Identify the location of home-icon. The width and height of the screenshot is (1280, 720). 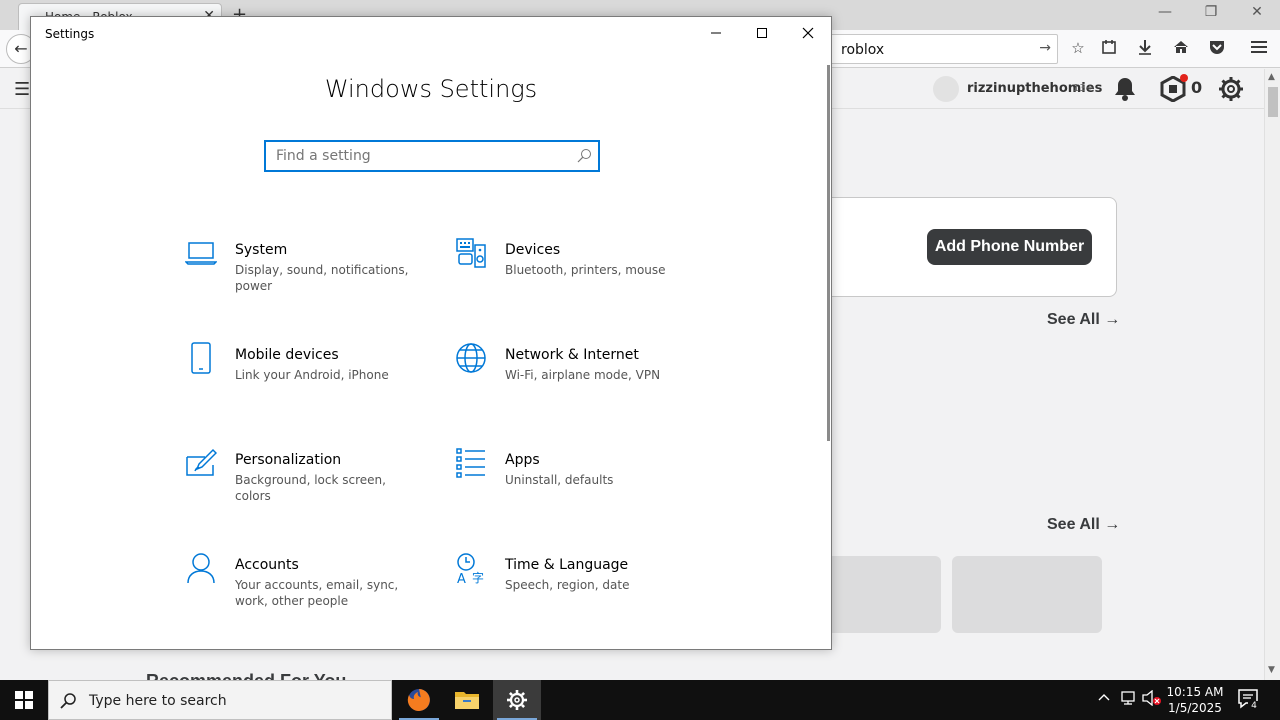
(1181, 49).